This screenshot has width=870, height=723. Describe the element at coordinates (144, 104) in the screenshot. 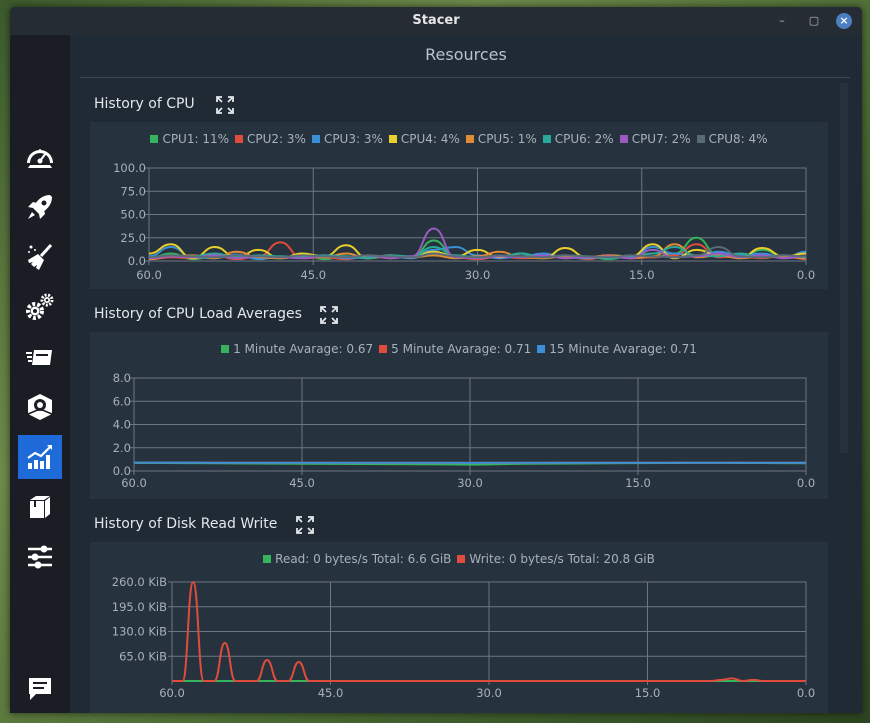

I see `cpu-history-title: History of CPU` at that location.